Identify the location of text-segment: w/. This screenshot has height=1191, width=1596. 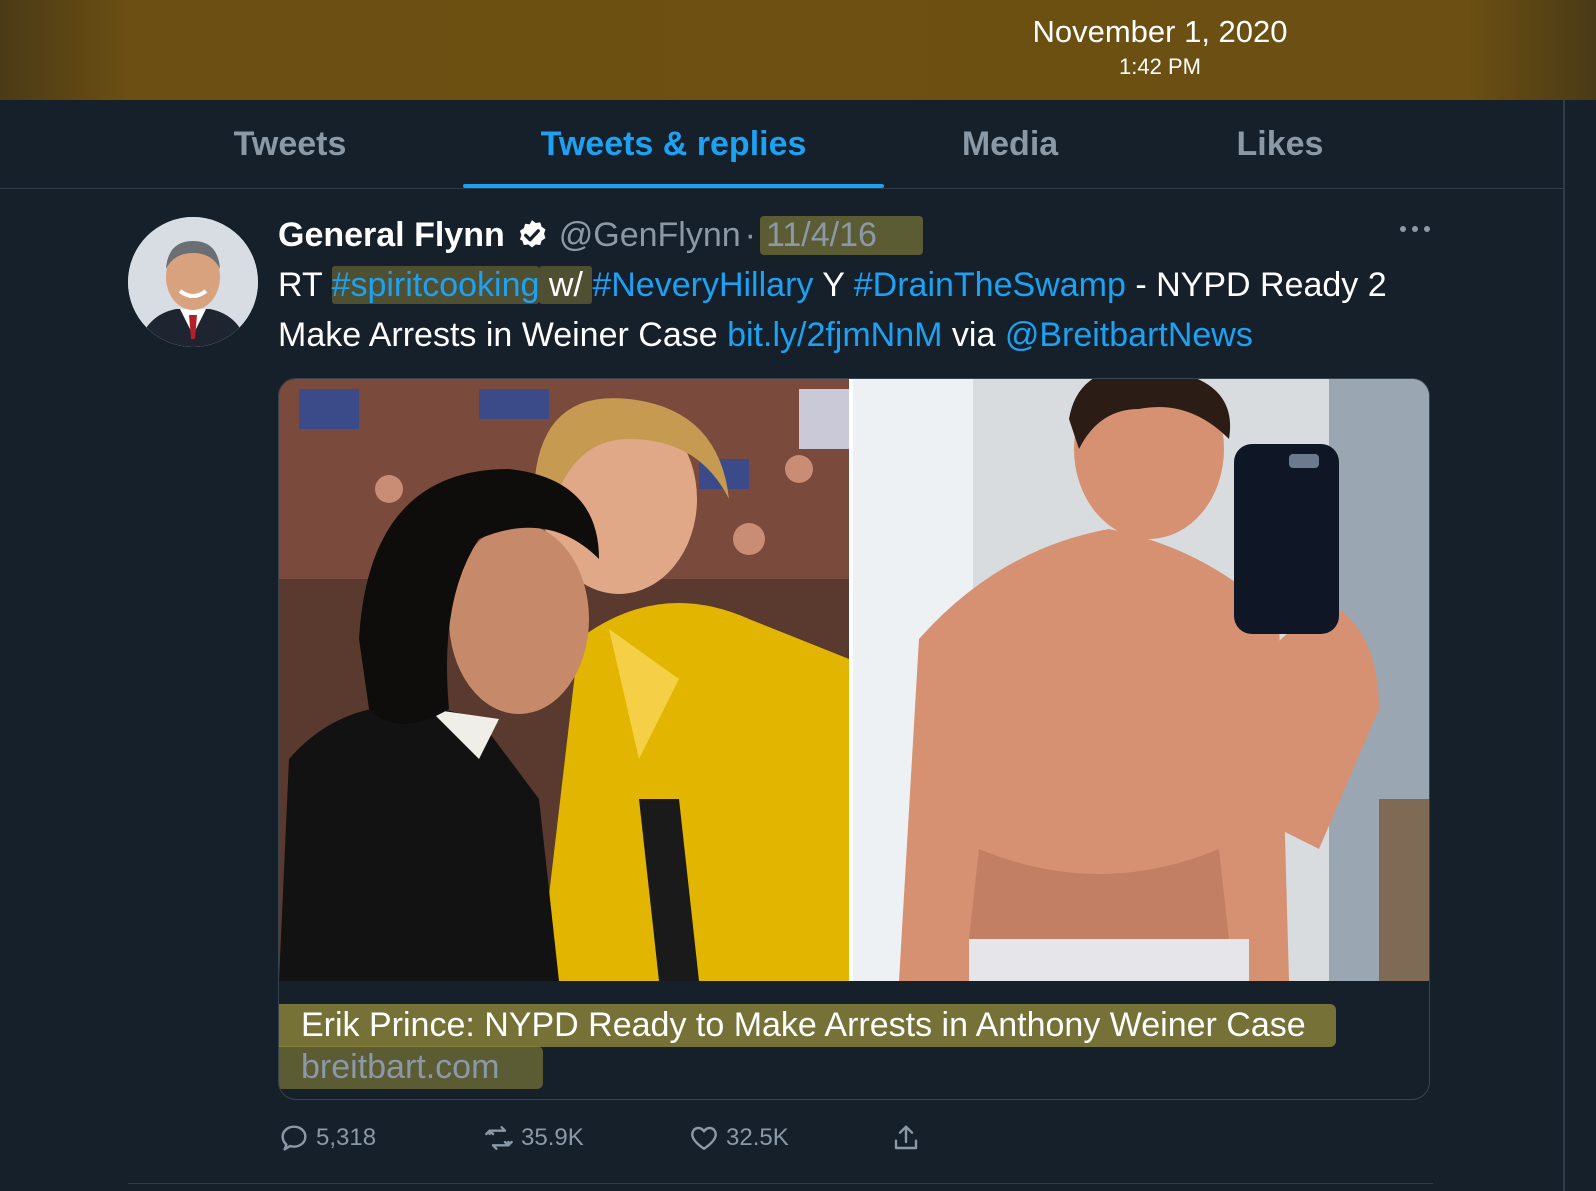
(566, 285).